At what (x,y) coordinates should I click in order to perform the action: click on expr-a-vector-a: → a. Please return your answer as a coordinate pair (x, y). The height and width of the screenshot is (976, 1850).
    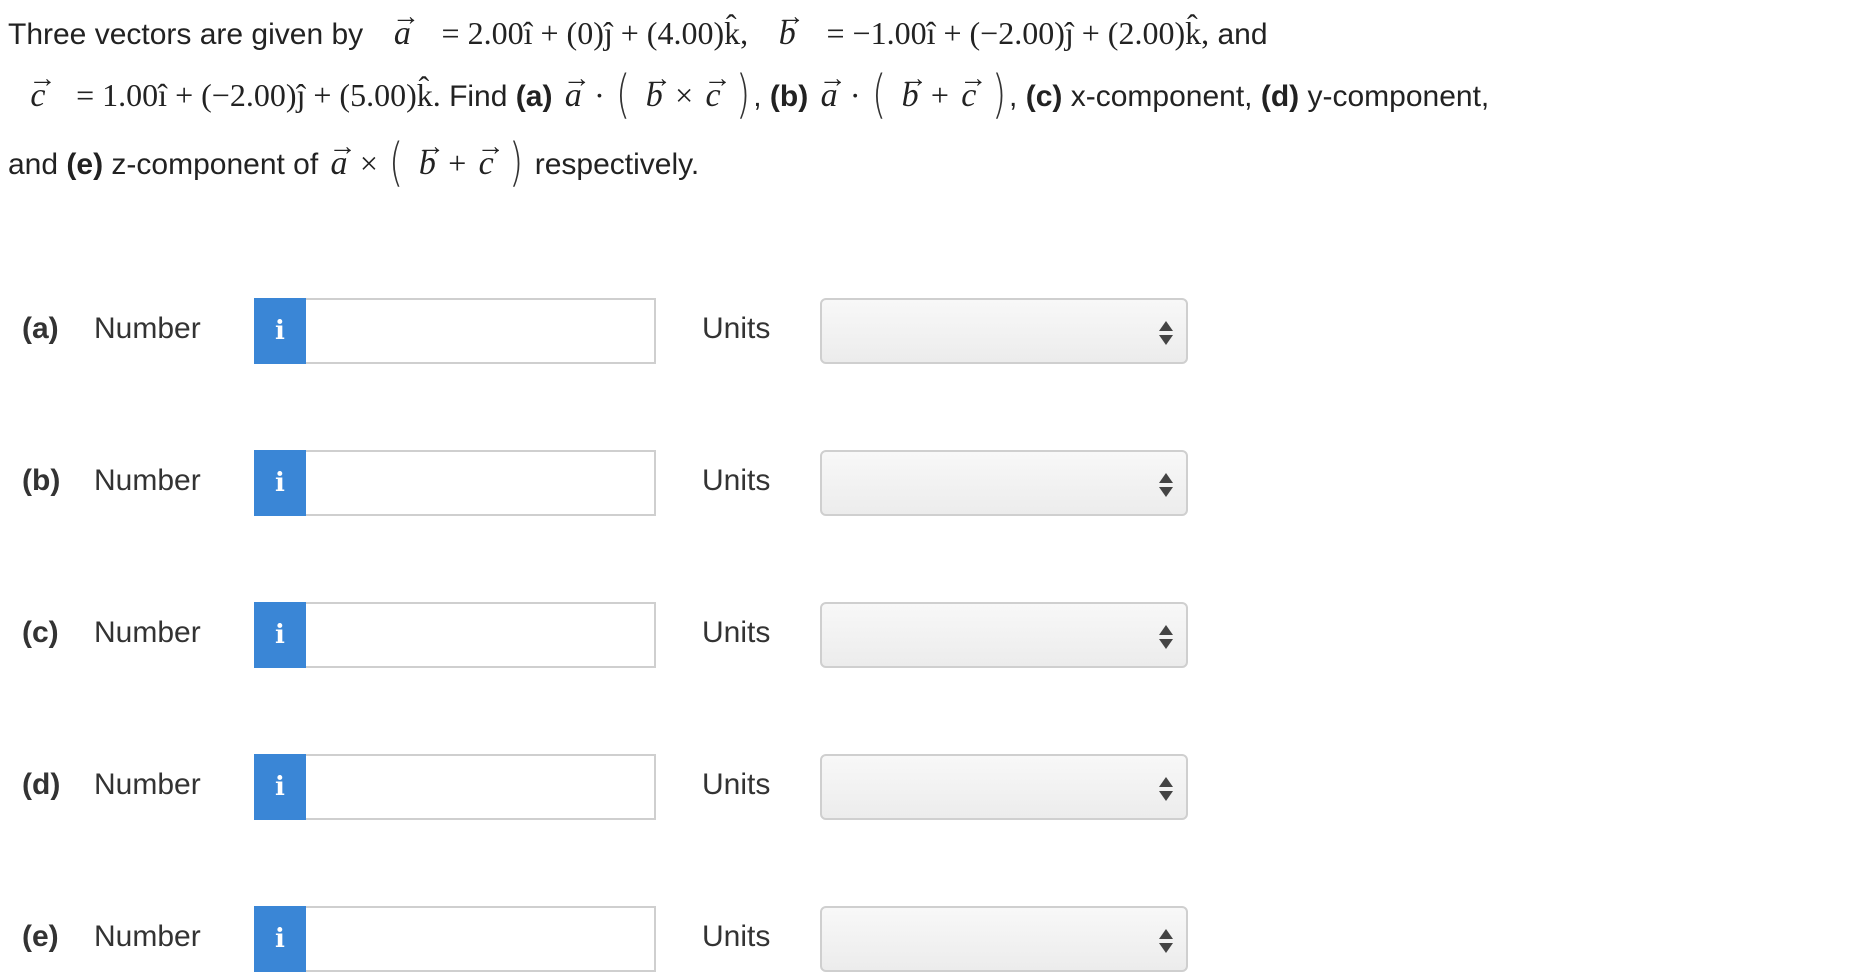
    Looking at the image, I should click on (576, 88).